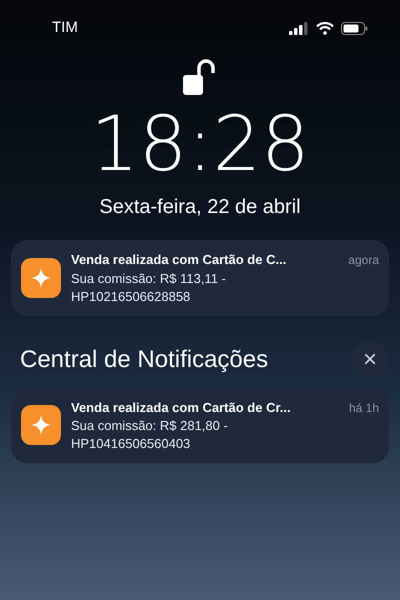 The width and height of the screenshot is (400, 600). I want to click on notification-body: HP10216506628858, so click(131, 297).